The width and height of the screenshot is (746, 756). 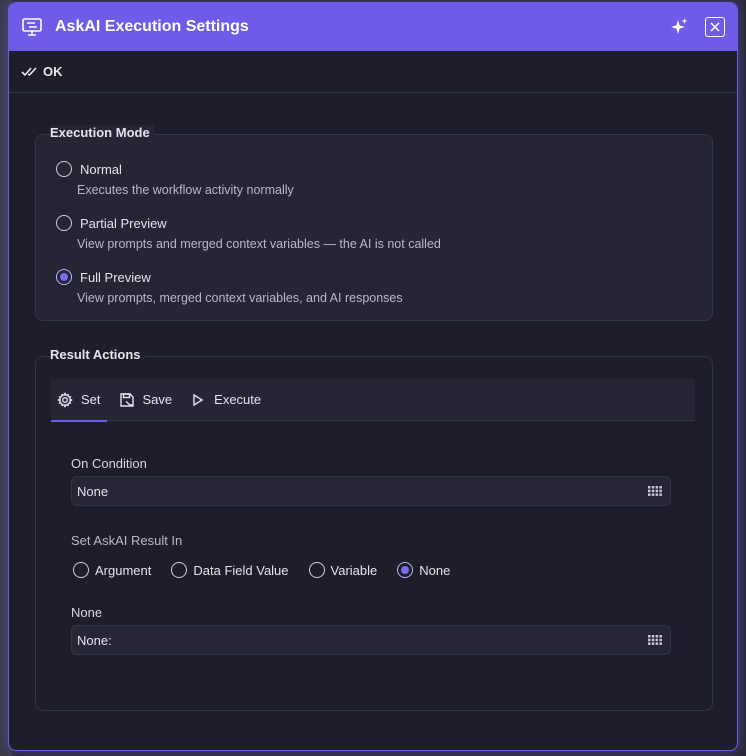 What do you see at coordinates (101, 169) in the screenshot?
I see `radio-label: Normal` at bounding box center [101, 169].